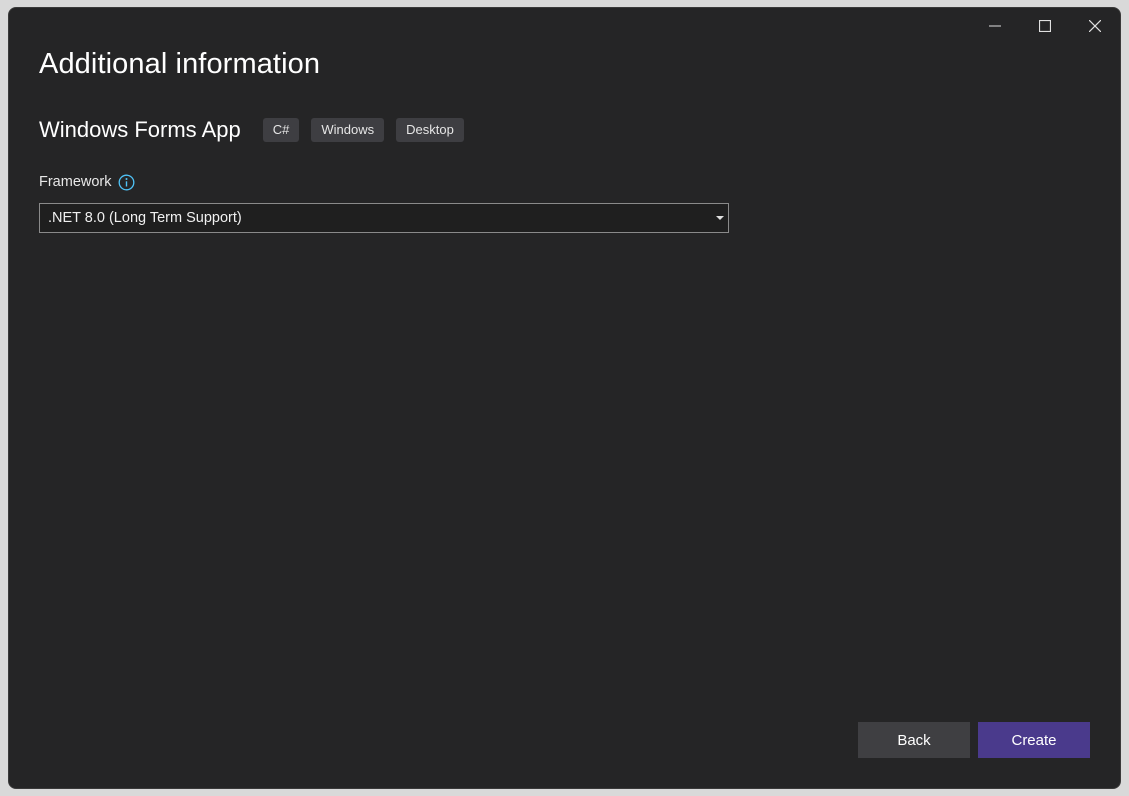 The image size is (1129, 796). I want to click on framework-label-row: Framework, so click(87, 182).